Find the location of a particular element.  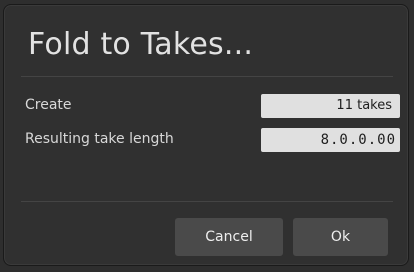

create-takes-field: 11 takes is located at coordinates (330, 106).